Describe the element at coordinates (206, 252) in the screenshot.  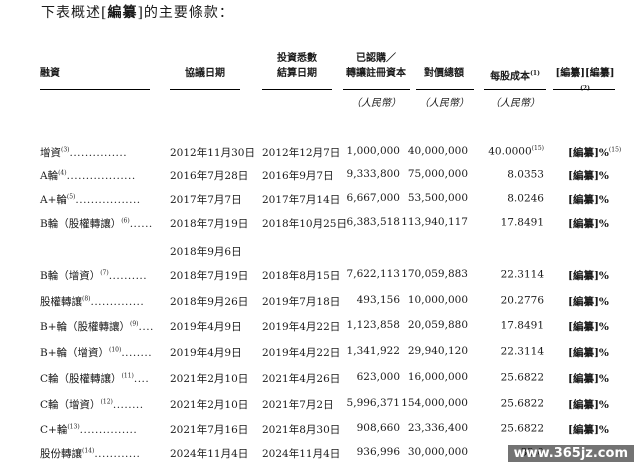
I see `extra-date: 2018年9月6日` at that location.